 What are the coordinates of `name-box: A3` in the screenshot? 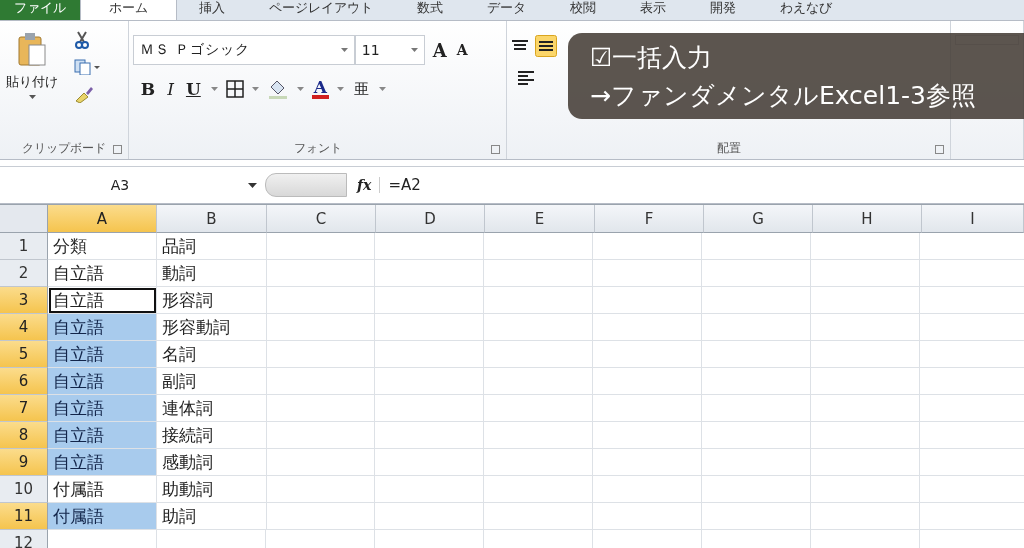 It's located at (120, 185).